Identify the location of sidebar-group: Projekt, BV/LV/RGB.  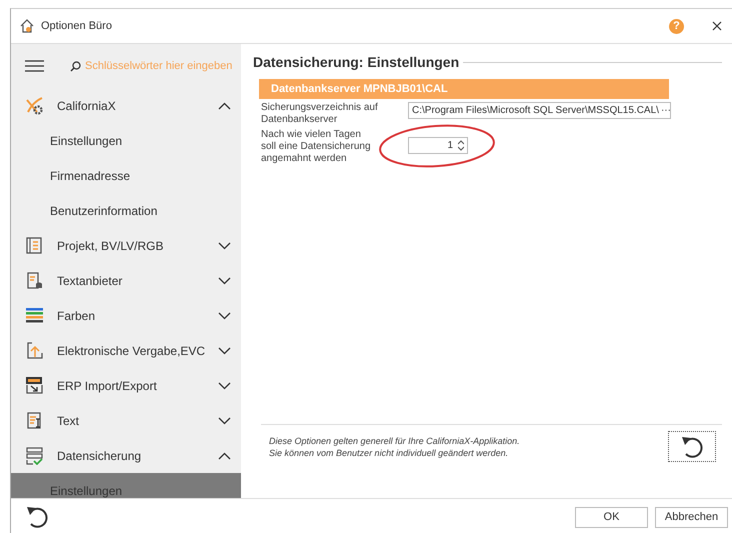
(126, 245).